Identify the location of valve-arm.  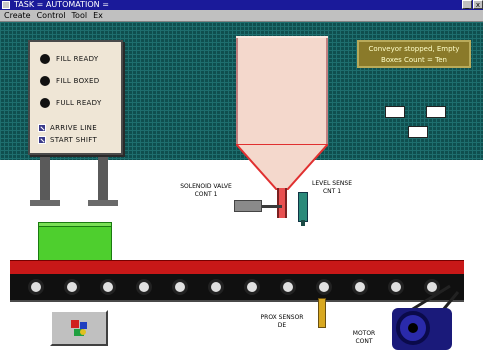
(272, 206).